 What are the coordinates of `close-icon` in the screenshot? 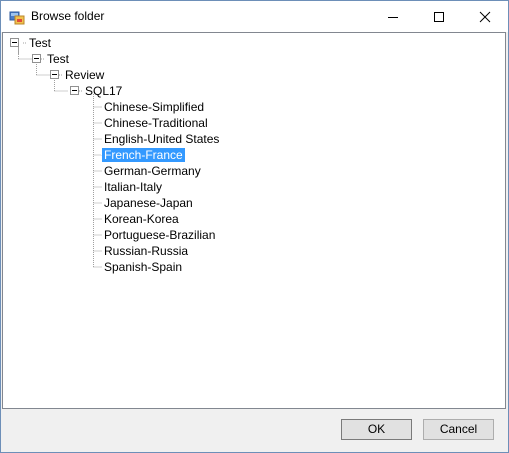 It's located at (485, 17).